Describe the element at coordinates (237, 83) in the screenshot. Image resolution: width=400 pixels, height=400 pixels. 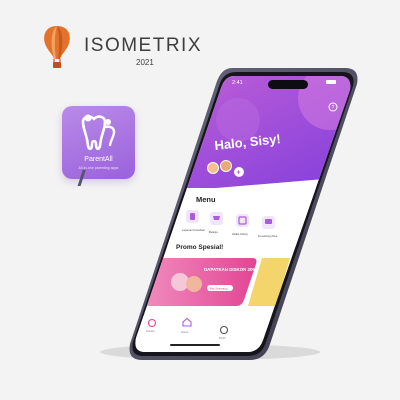
I see `status-time: 2:41` at that location.